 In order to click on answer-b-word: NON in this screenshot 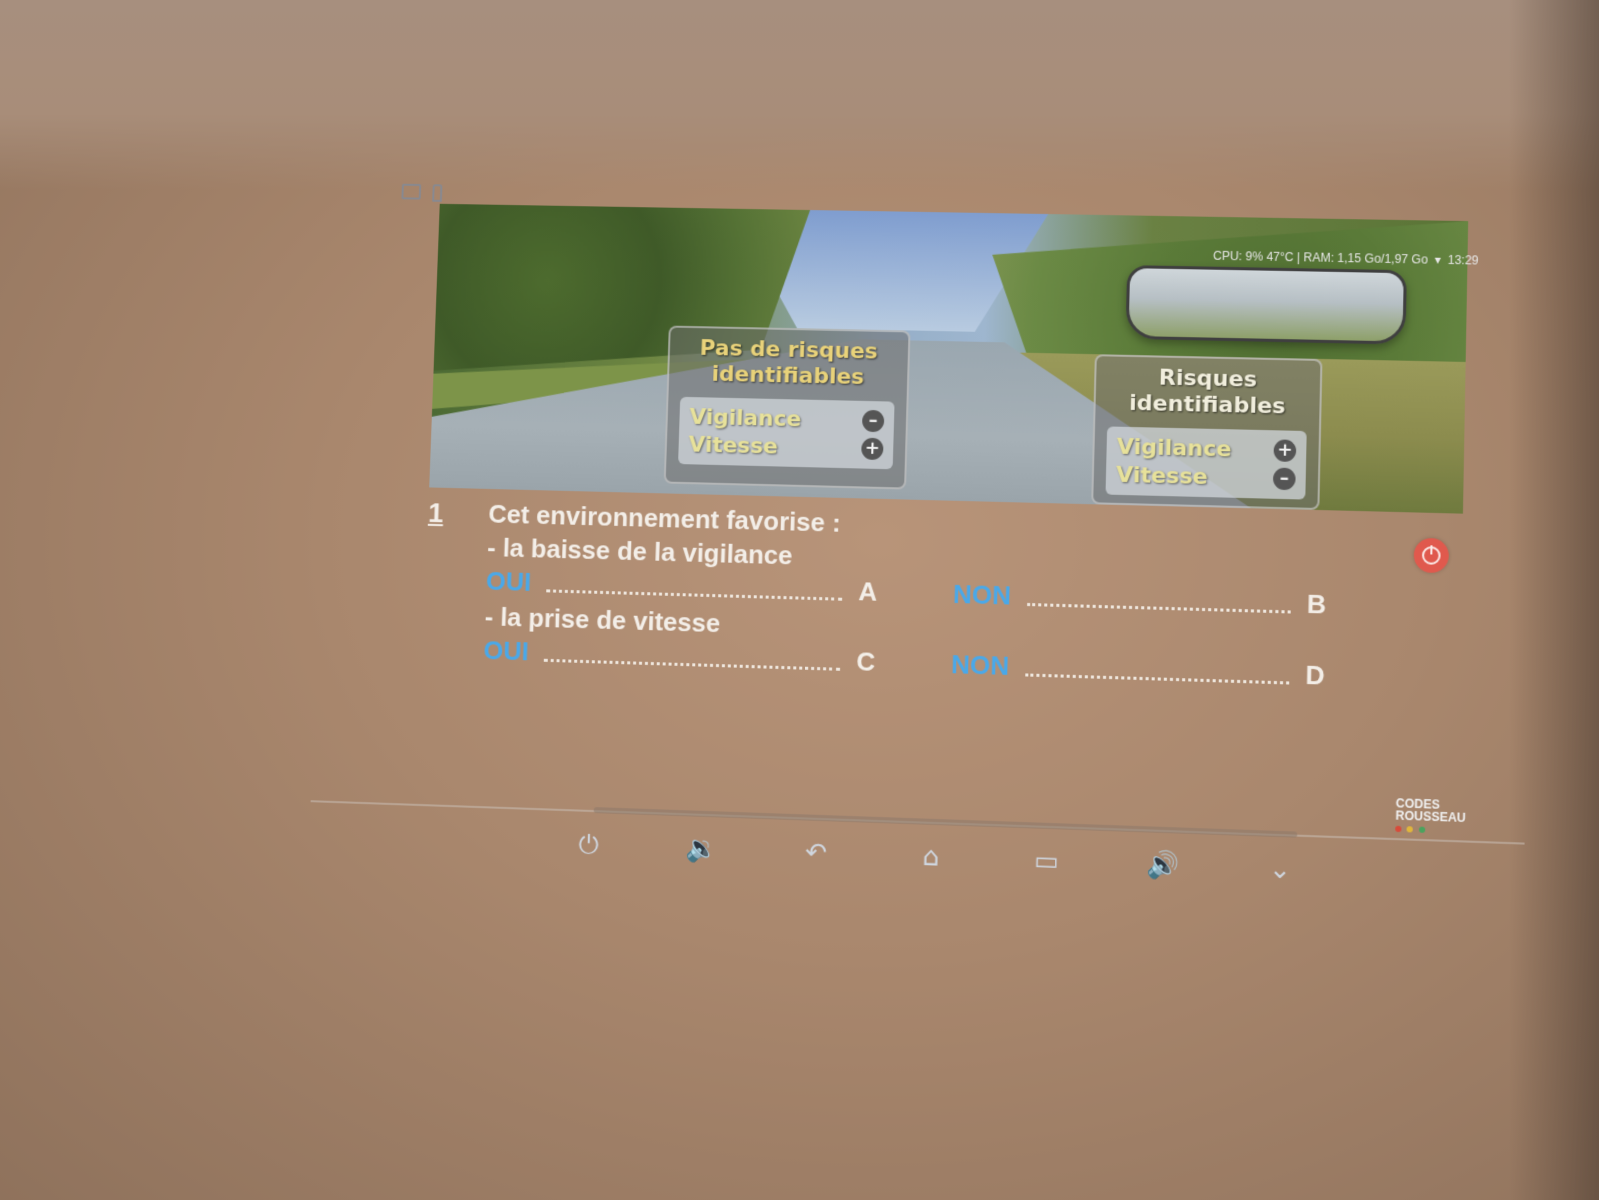, I will do `click(982, 594)`.